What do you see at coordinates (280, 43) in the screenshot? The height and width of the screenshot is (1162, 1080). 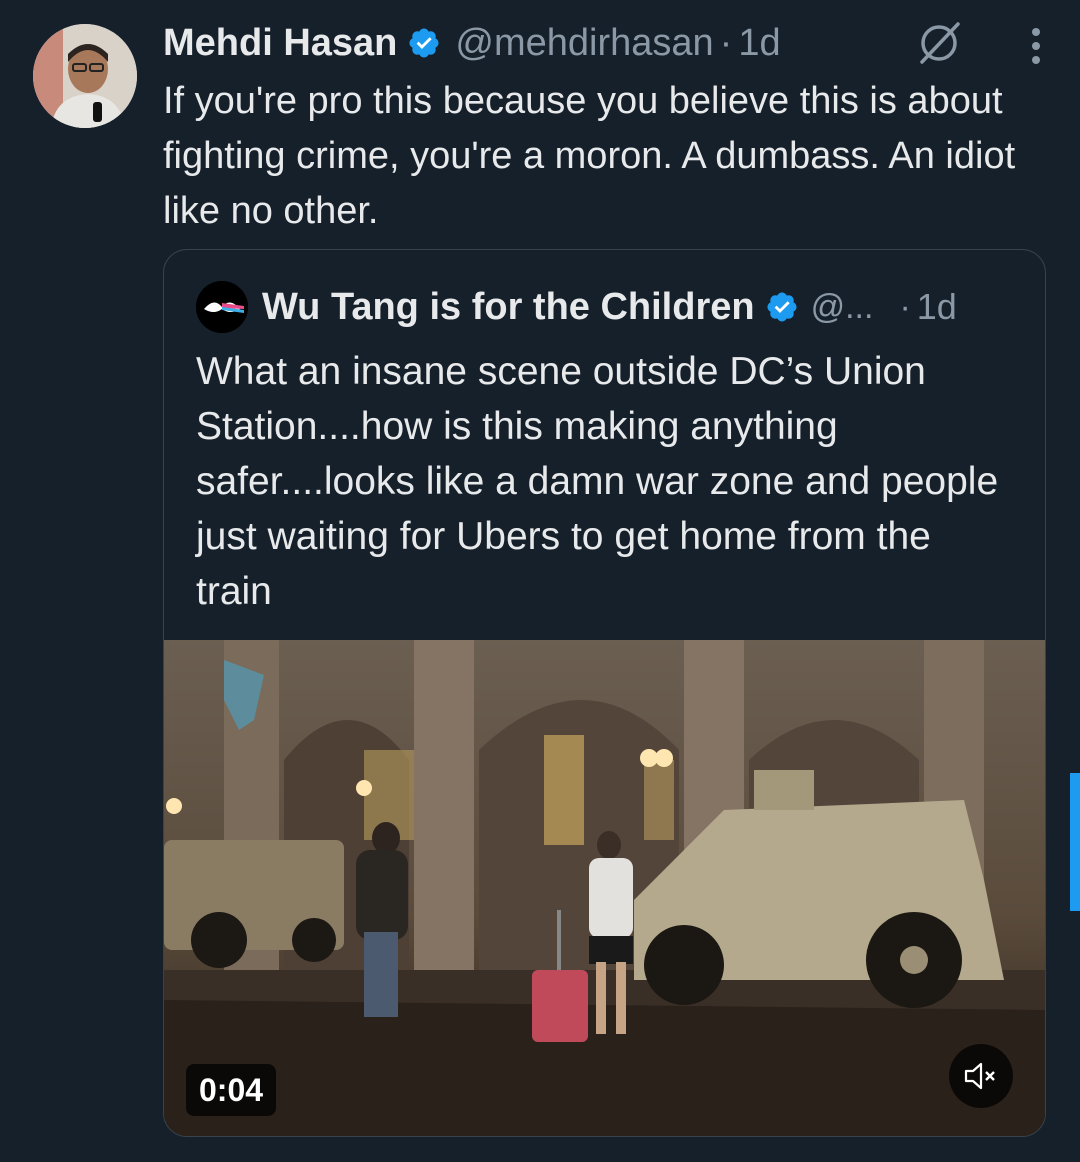 I see `author-name: Mehdi Hasan` at bounding box center [280, 43].